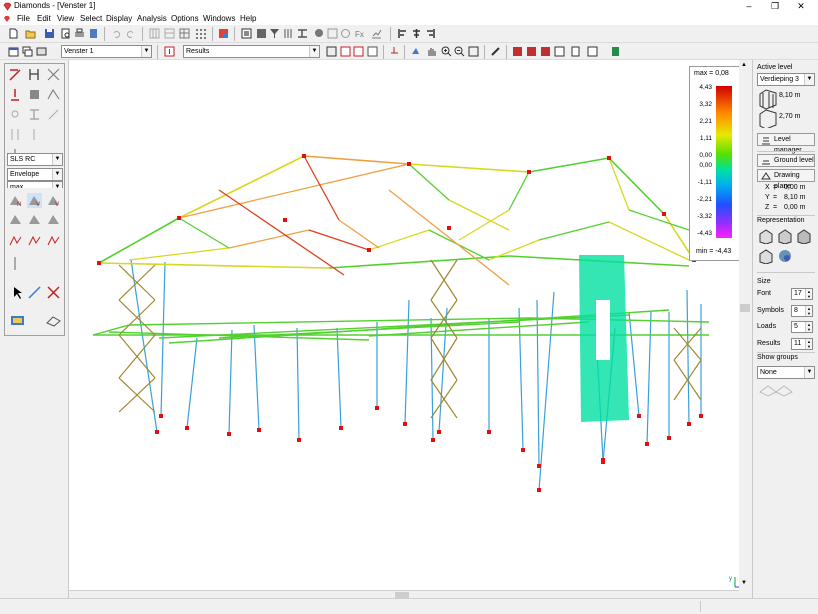  What do you see at coordinates (786, 372) in the screenshot?
I see `groups-select: None ▼` at bounding box center [786, 372].